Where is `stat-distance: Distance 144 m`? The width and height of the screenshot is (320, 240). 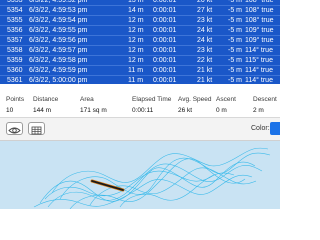
stat-distance: Distance 144 m is located at coordinates (45, 101).